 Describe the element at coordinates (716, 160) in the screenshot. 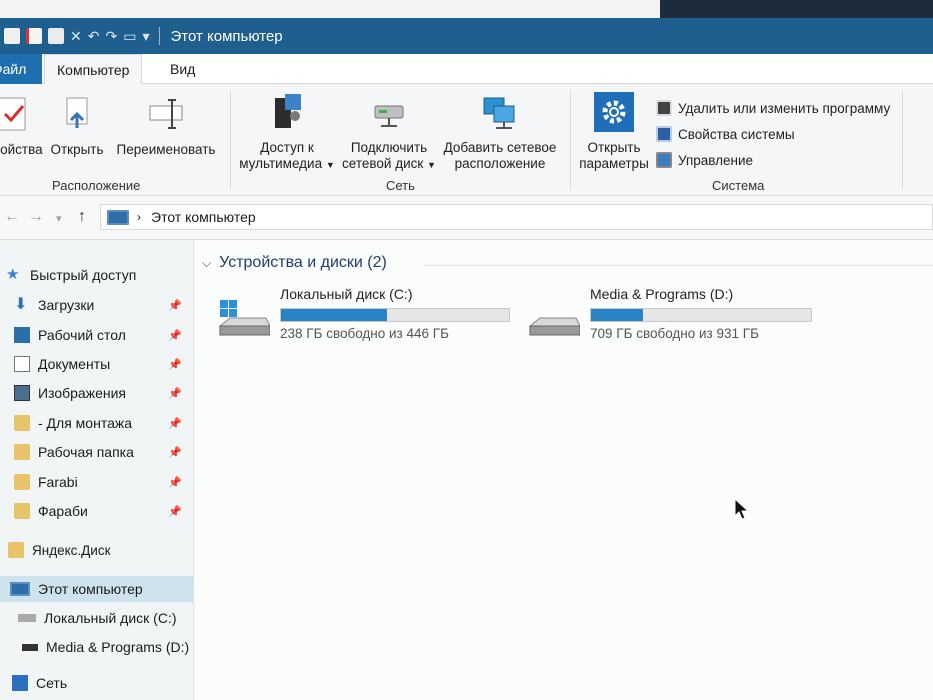

I see `manage-label: Управление` at that location.